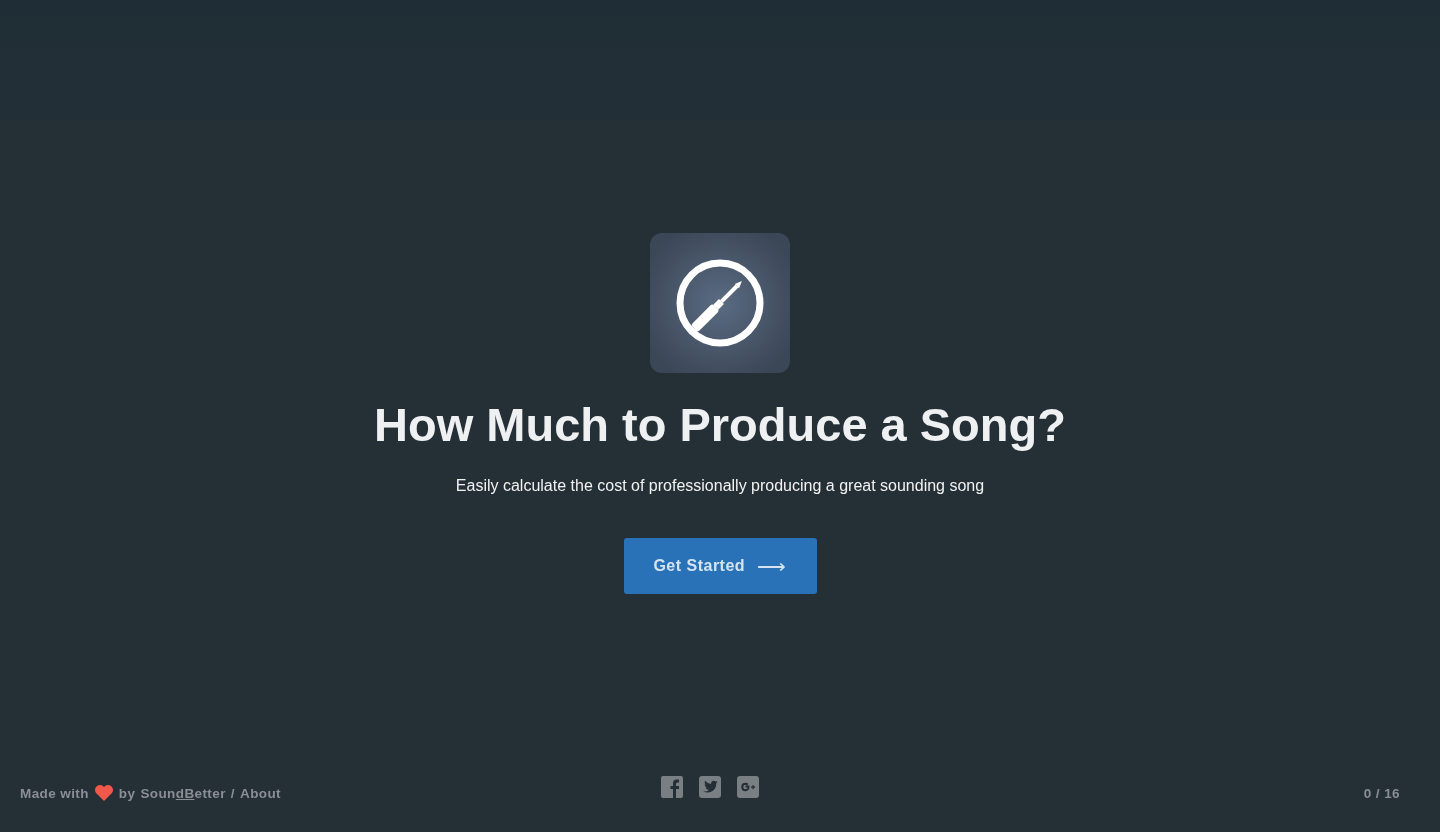 This screenshot has width=1440, height=832. What do you see at coordinates (260, 793) in the screenshot?
I see `about-link: About` at bounding box center [260, 793].